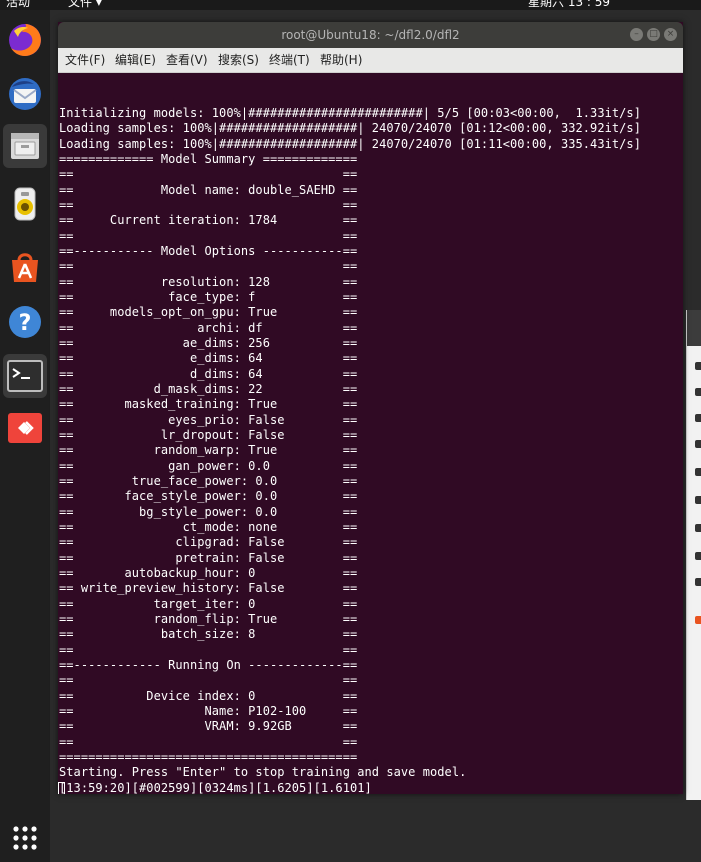 Image resolution: width=701 pixels, height=862 pixels. I want to click on terminal-line: == archi: df ==, so click(208, 327).